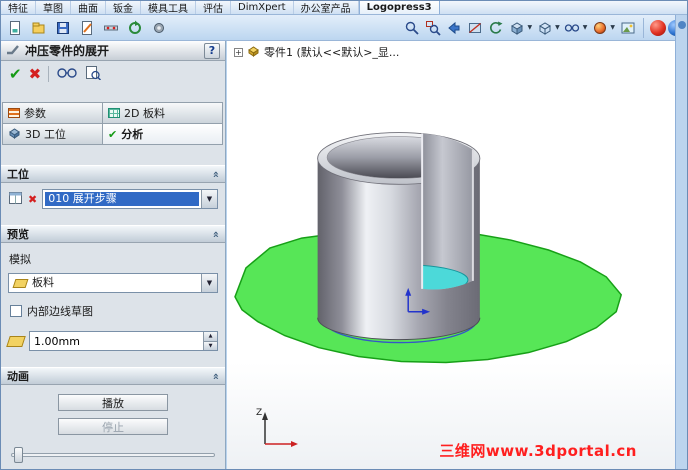 Image resolution: width=688 pixels, height=470 pixels. I want to click on animation-buttons: 播放 停止, so click(113, 410).